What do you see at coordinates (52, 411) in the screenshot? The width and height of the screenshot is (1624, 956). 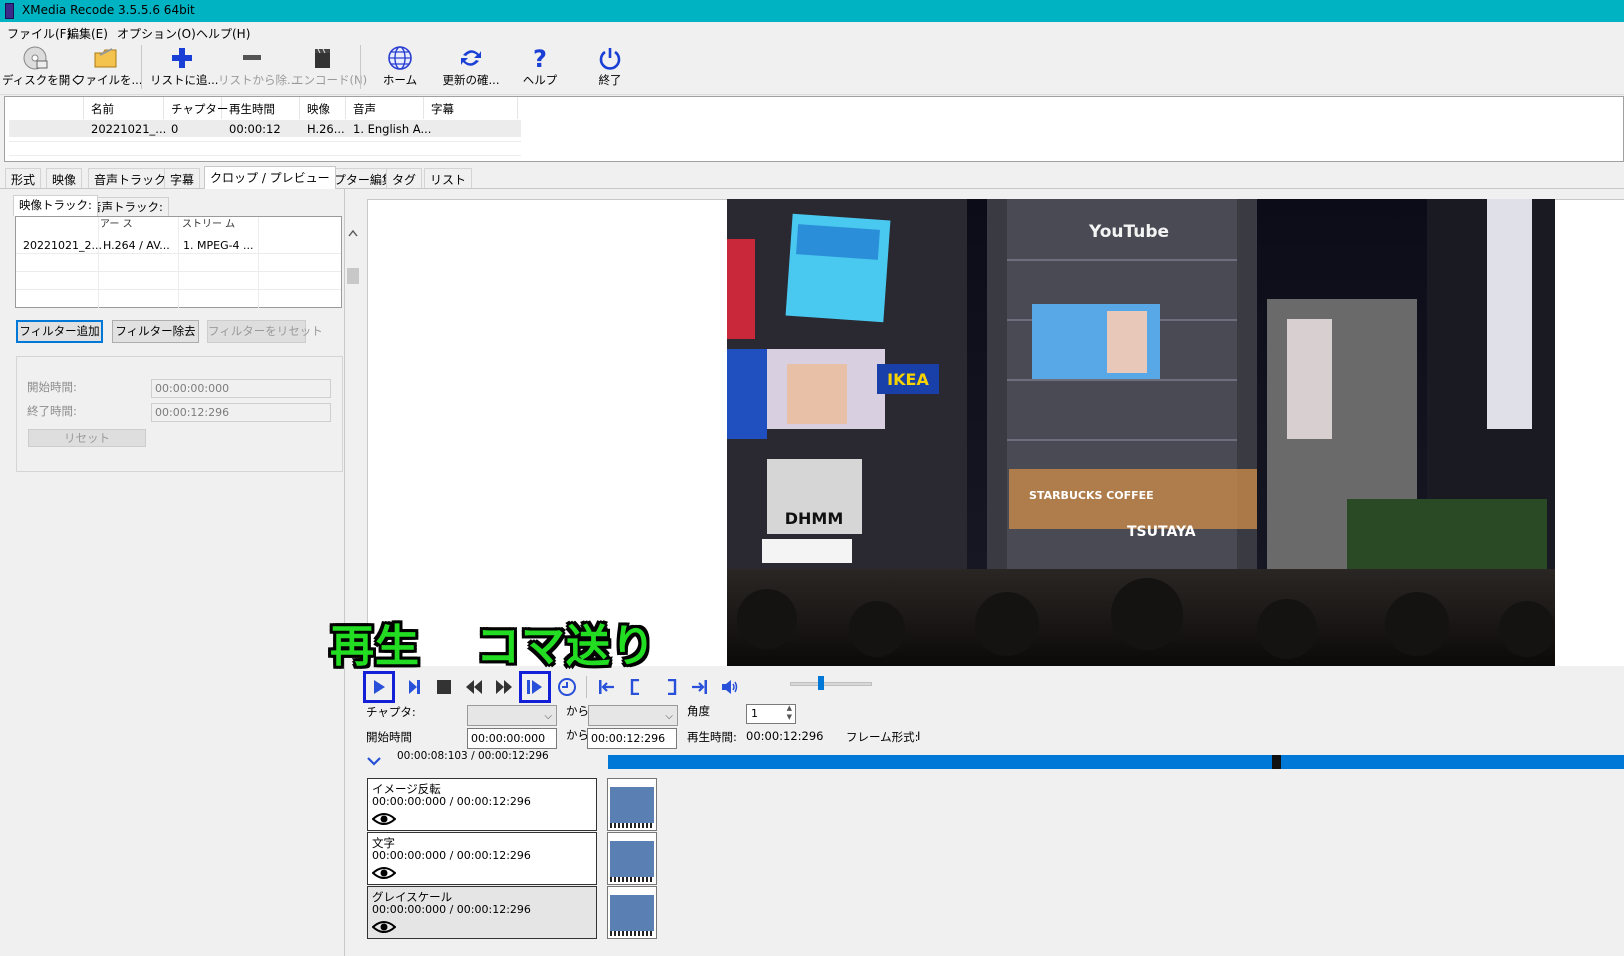 I see `end-time-label: 終了時間:` at bounding box center [52, 411].